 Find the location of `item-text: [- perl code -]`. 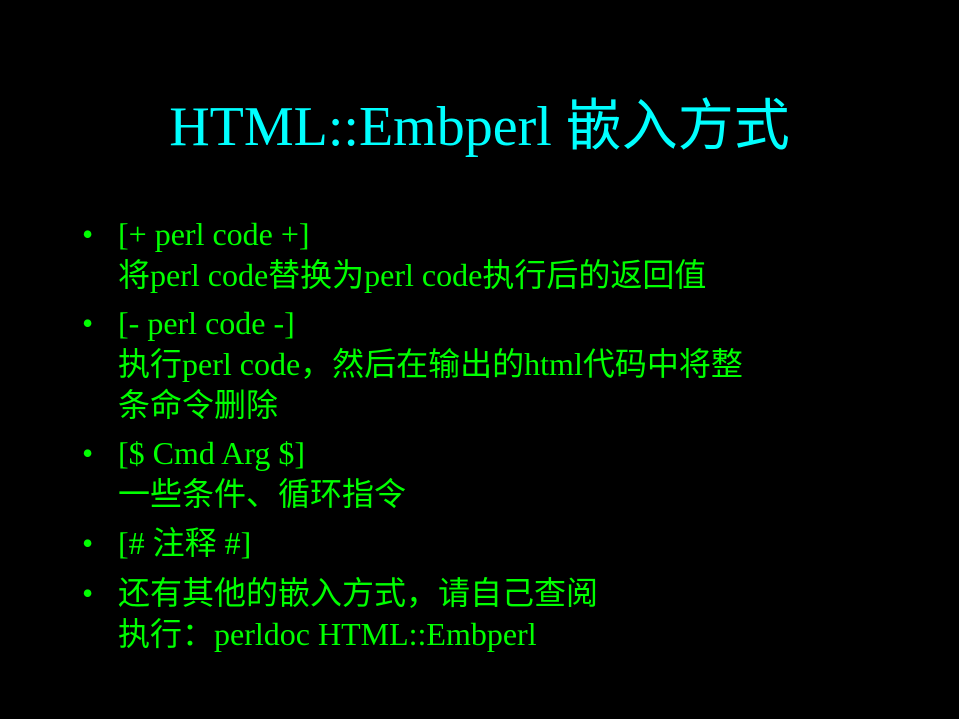

item-text: [- perl code -] is located at coordinates (206, 323).